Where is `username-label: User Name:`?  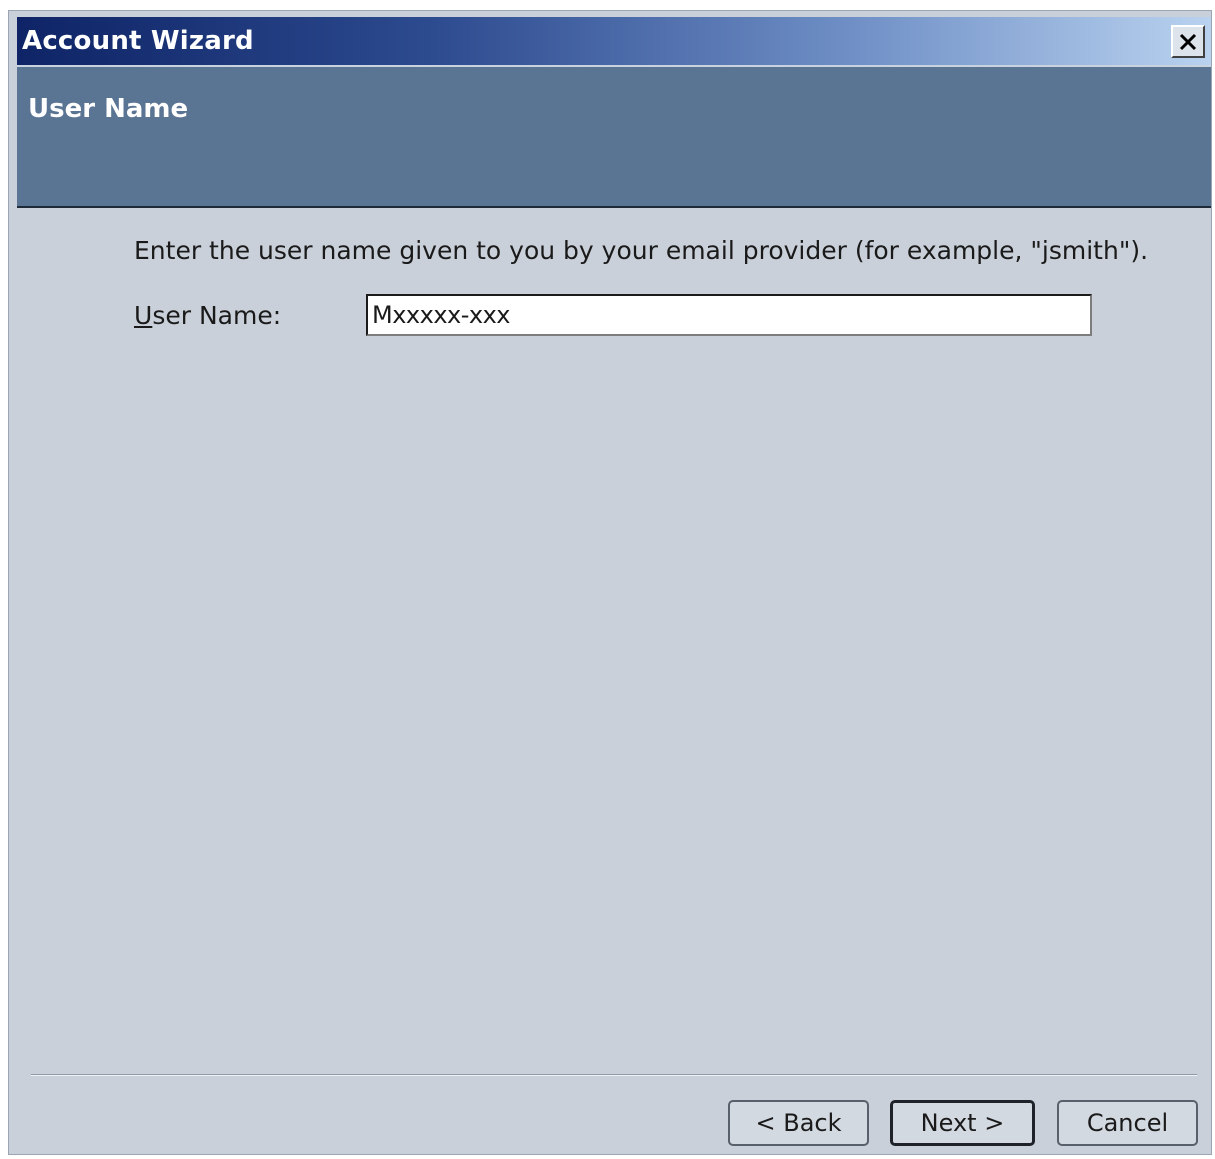
username-label: User Name: is located at coordinates (207, 315).